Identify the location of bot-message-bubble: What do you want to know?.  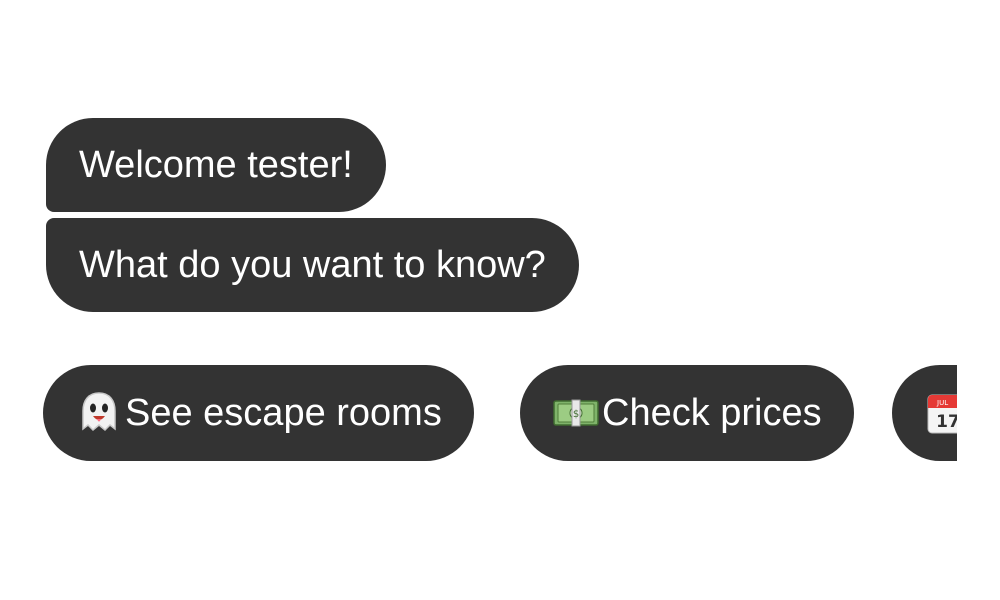
(312, 265).